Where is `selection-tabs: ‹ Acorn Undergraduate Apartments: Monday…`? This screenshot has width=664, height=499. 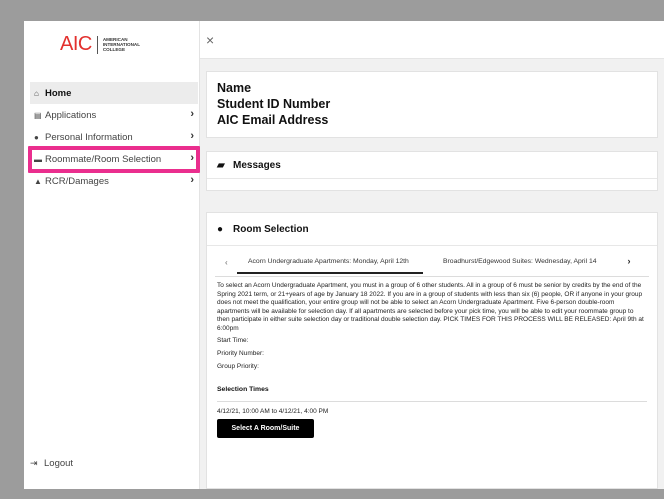
selection-tabs: ‹ Acorn Undergraduate Apartments: Monday… is located at coordinates (432, 263).